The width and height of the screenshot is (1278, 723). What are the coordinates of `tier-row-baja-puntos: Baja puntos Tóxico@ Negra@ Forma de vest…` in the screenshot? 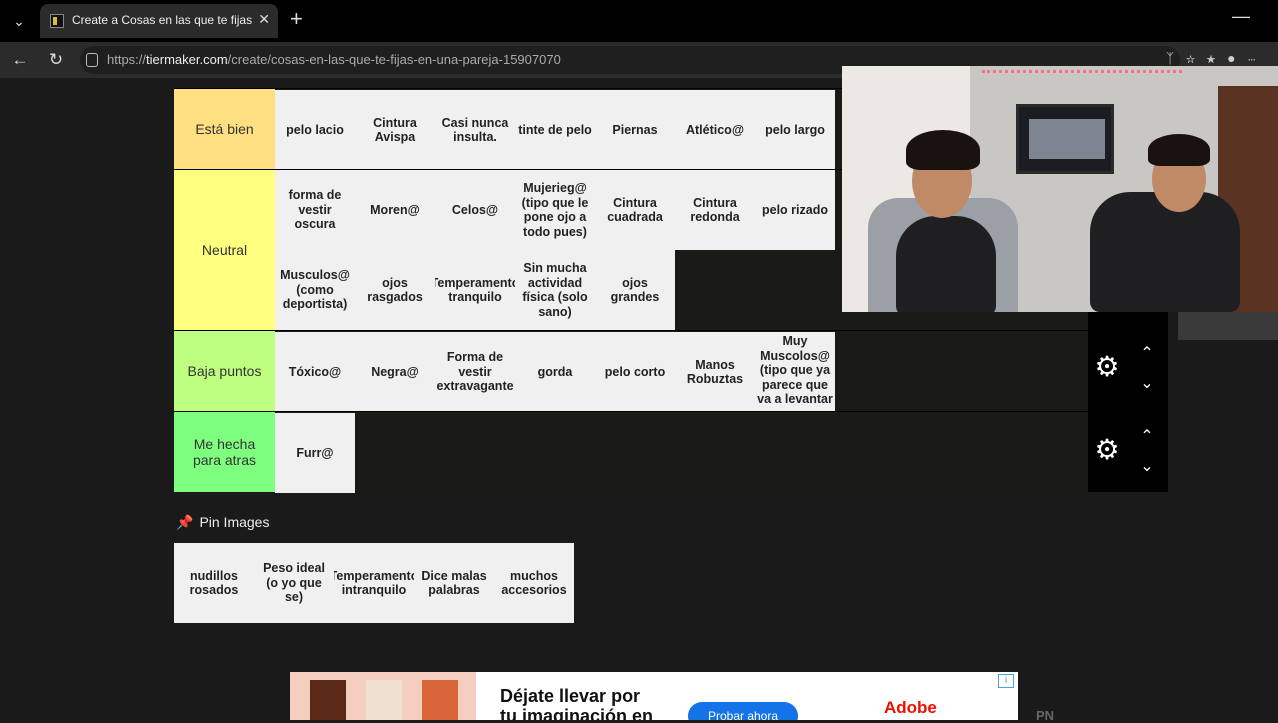 It's located at (631, 371).